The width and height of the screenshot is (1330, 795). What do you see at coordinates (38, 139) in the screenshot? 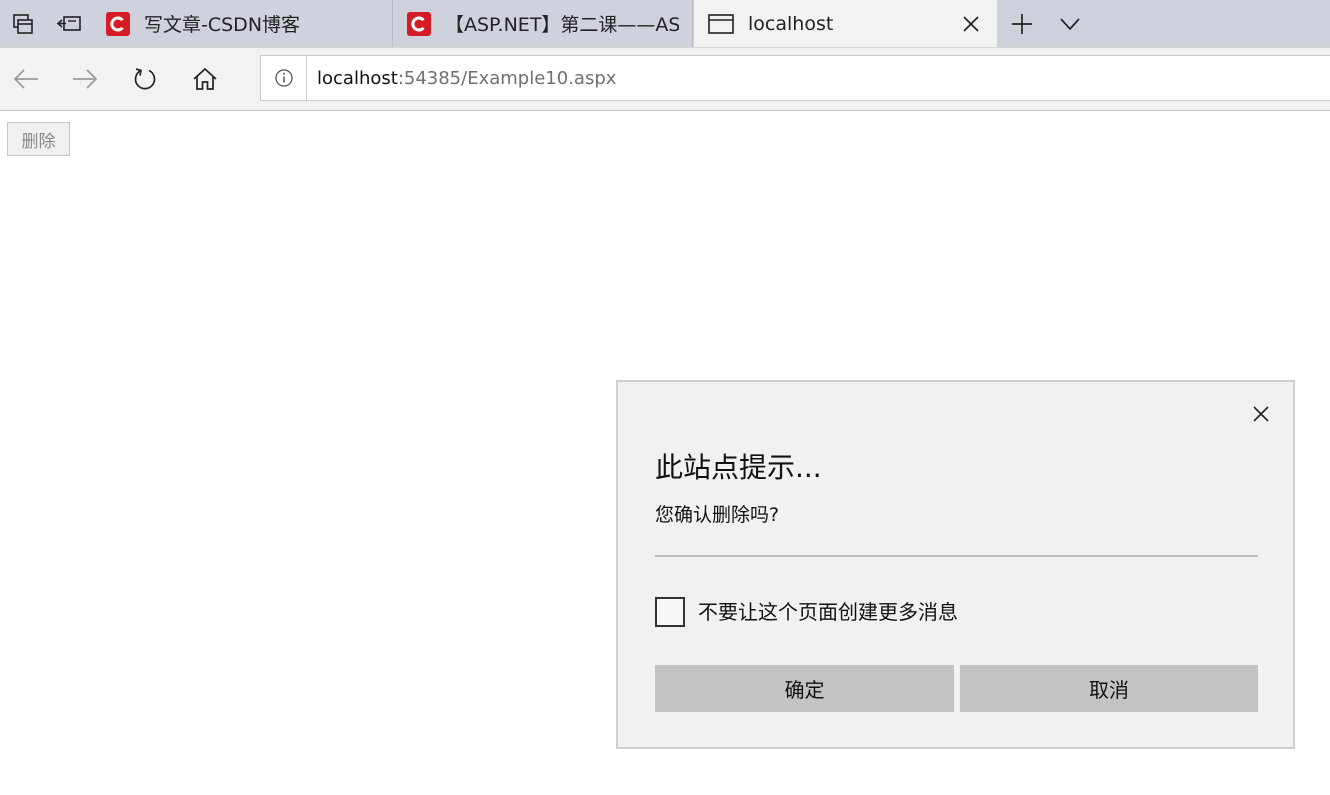
I see `delete-button: 删除` at bounding box center [38, 139].